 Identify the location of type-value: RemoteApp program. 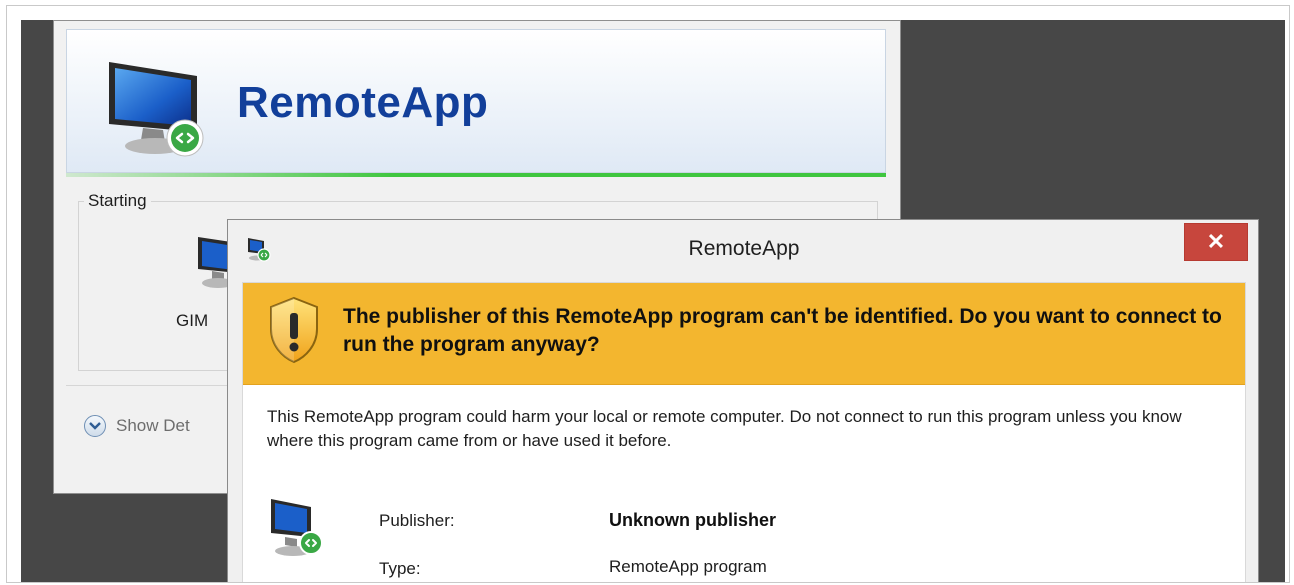
(688, 566).